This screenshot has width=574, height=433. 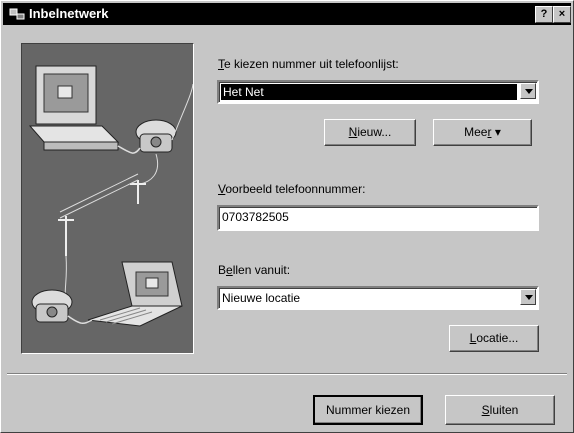 What do you see at coordinates (102, 214) in the screenshot?
I see `telephone-pole-icon` at bounding box center [102, 214].